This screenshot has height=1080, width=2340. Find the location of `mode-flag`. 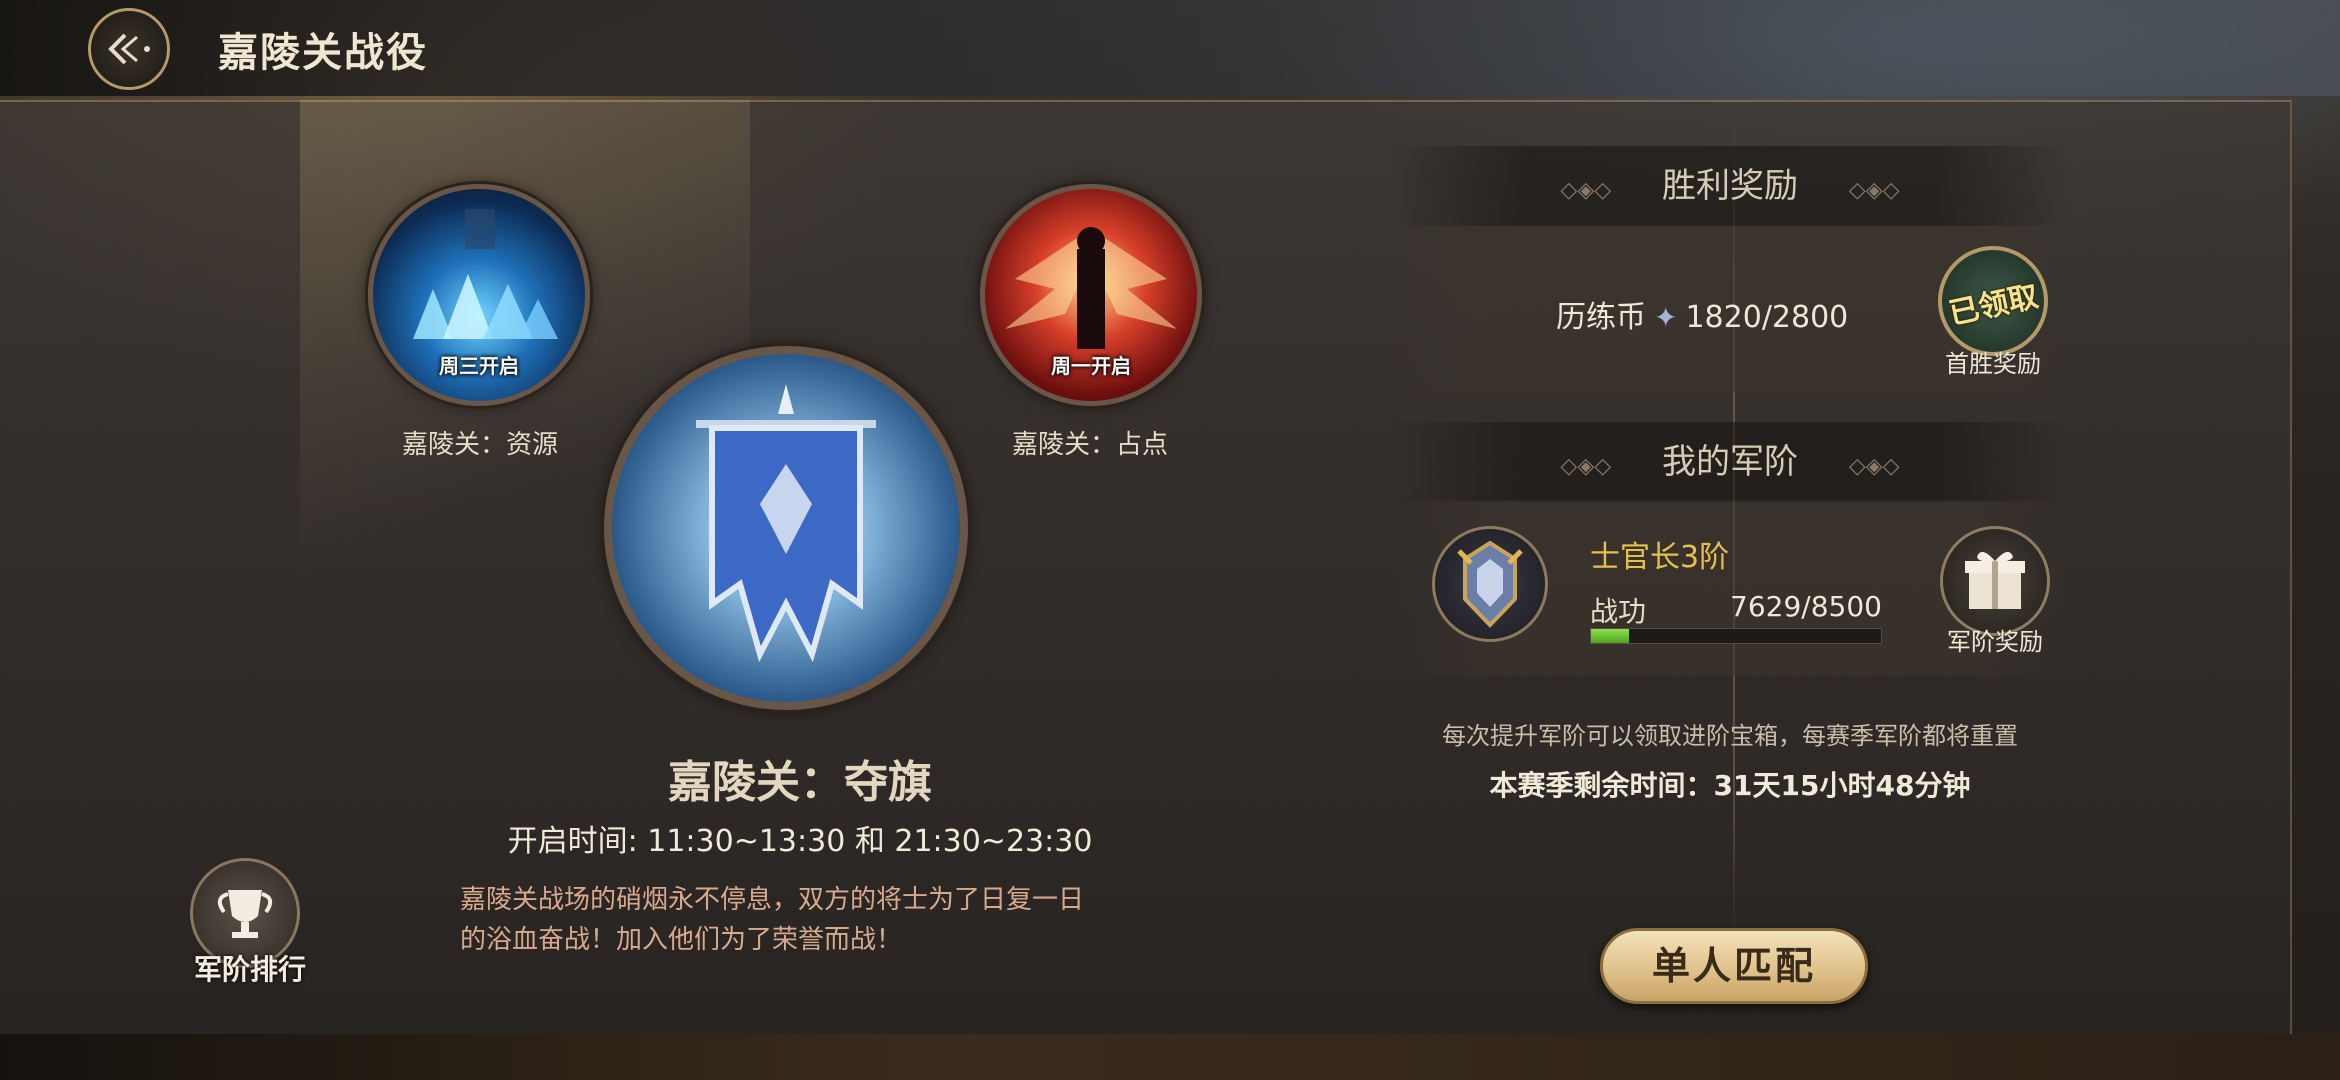

mode-flag is located at coordinates (786, 528).